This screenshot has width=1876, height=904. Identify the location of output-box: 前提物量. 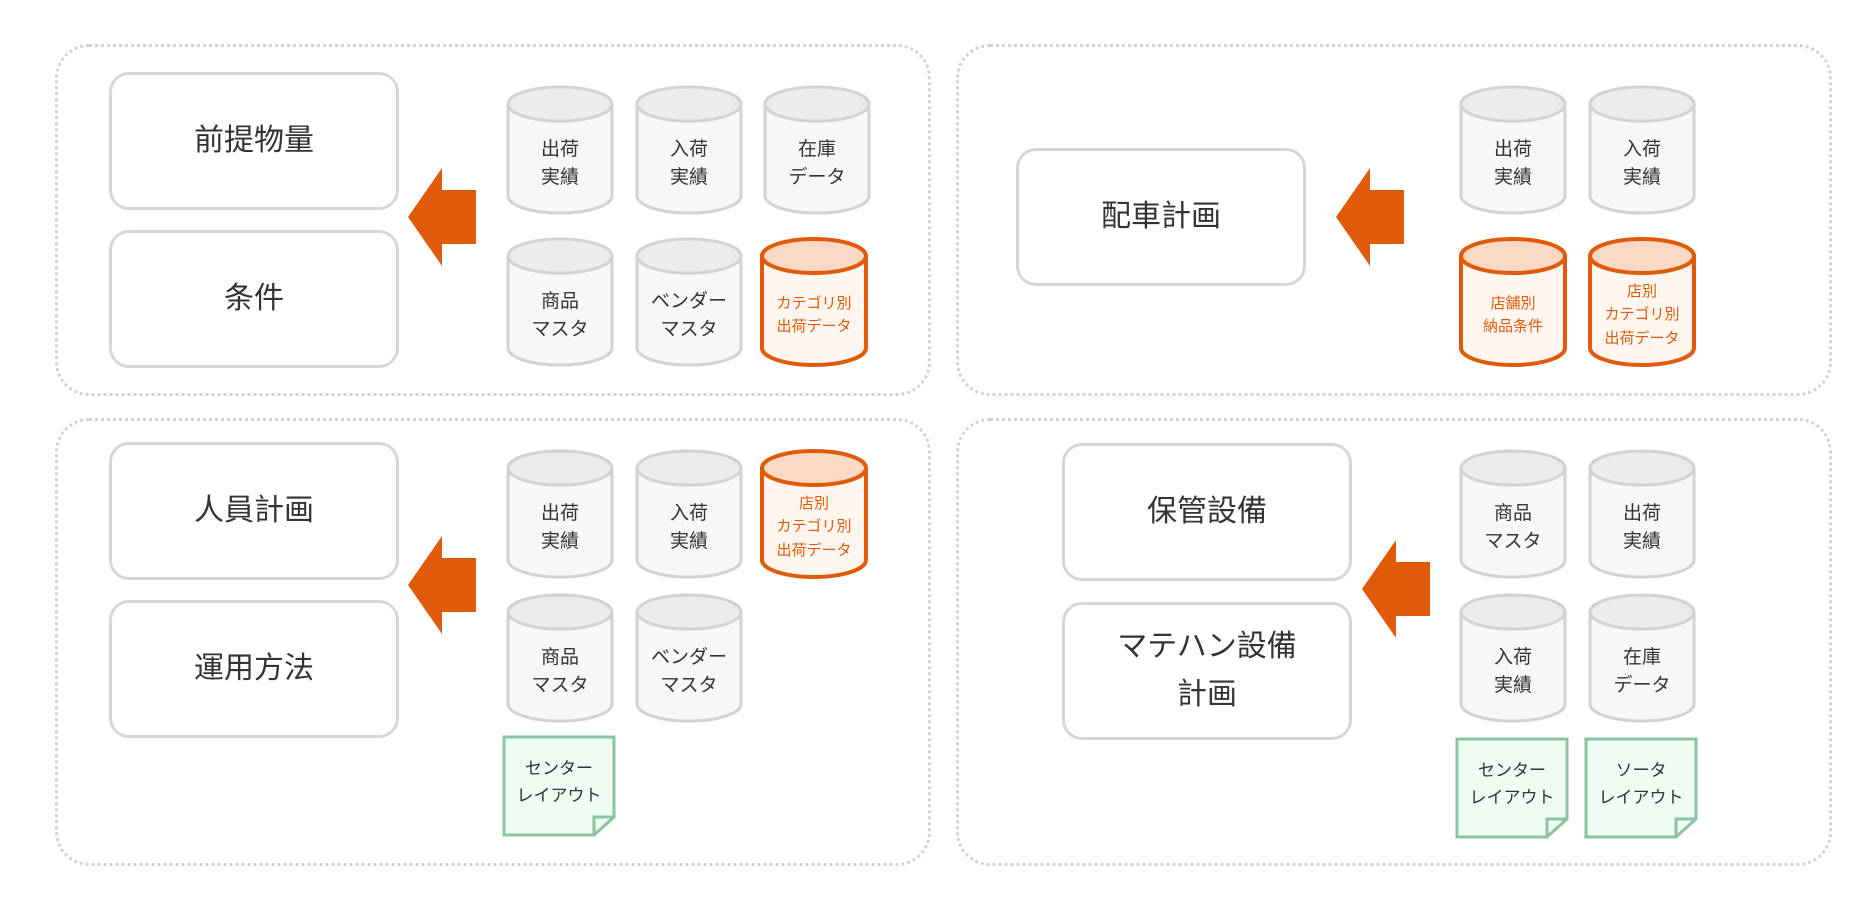
(254, 141).